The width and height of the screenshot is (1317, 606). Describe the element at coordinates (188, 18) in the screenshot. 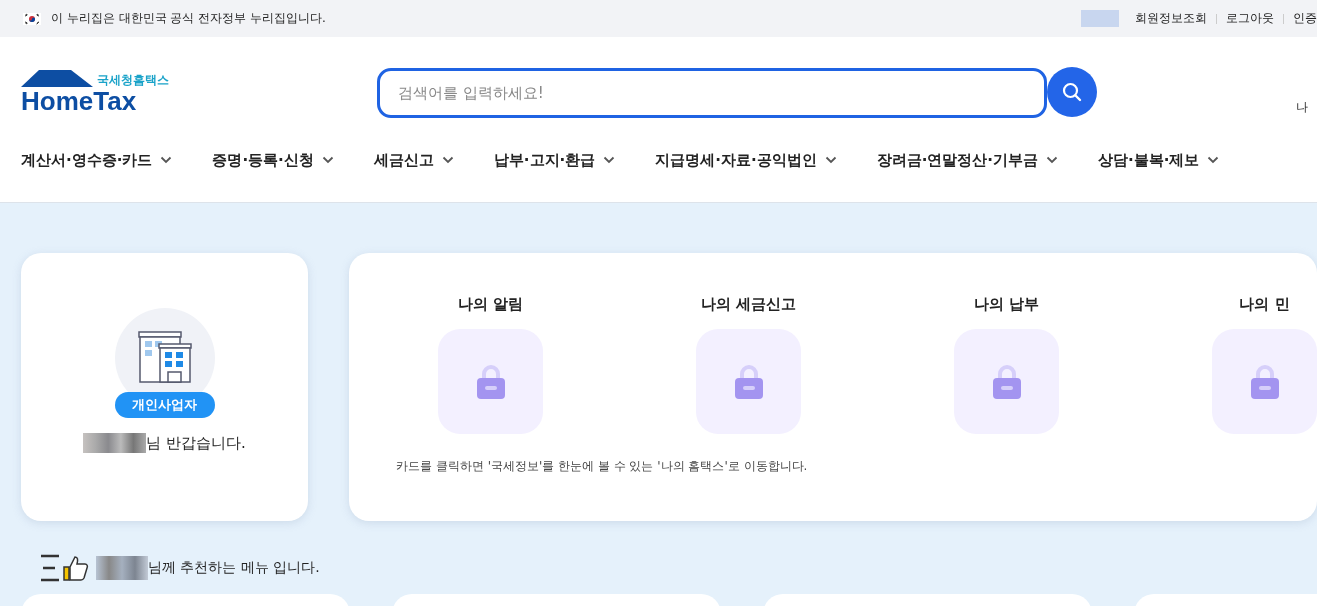

I see `gov-notice: 이 누리집은 대한민국 공식 전자정부 누리집입니다.` at that location.